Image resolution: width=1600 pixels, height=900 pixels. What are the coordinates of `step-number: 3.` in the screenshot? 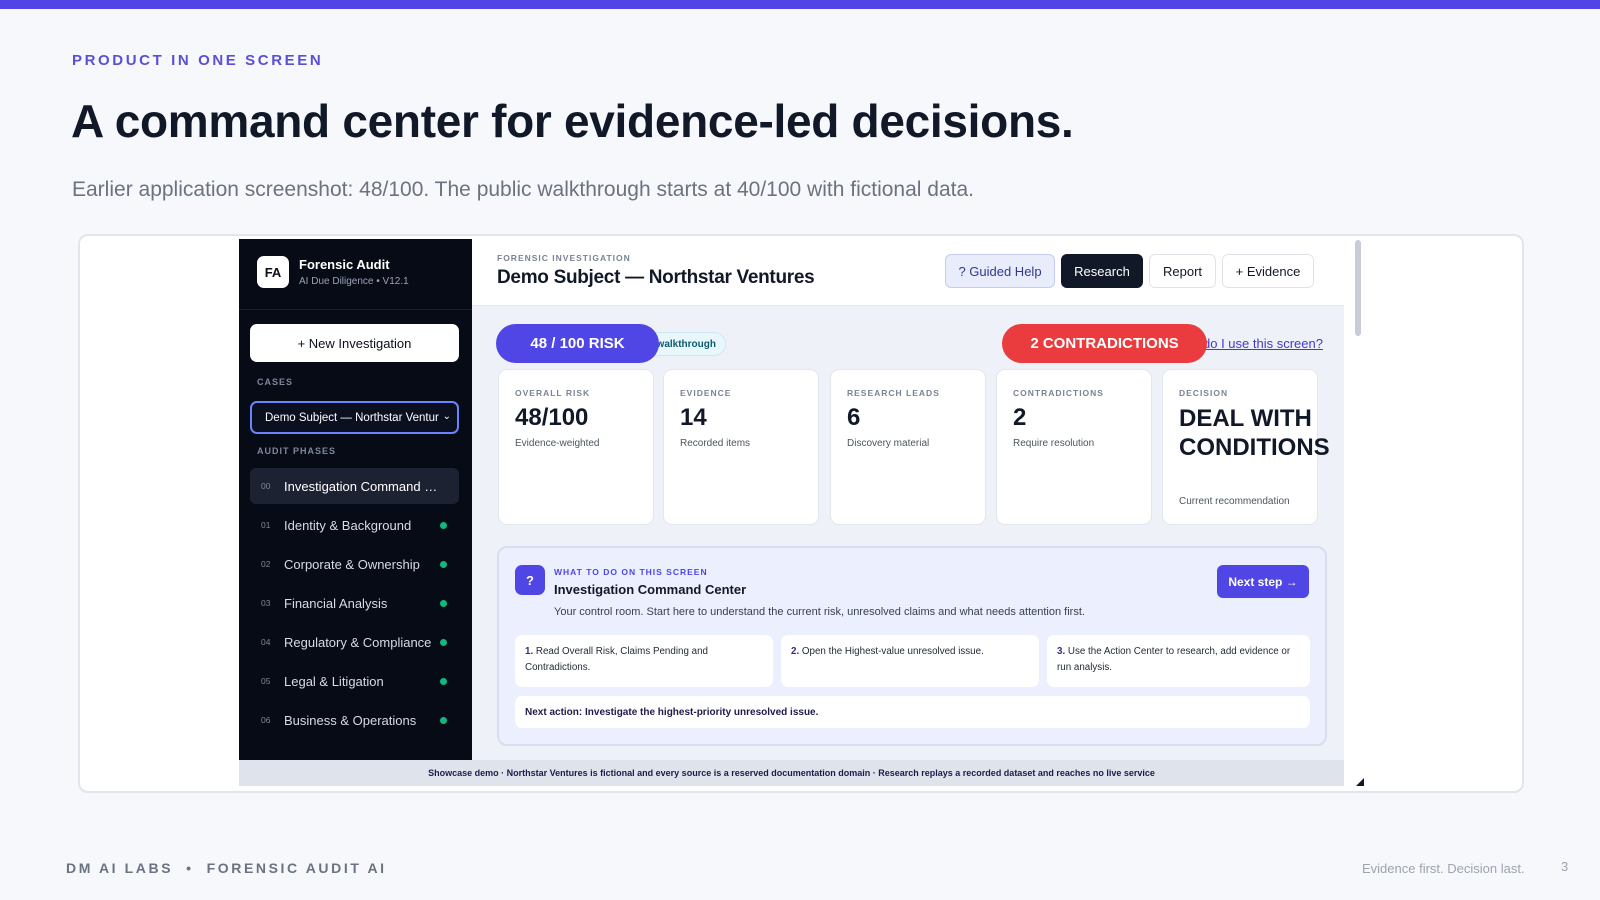 It's located at (1061, 651).